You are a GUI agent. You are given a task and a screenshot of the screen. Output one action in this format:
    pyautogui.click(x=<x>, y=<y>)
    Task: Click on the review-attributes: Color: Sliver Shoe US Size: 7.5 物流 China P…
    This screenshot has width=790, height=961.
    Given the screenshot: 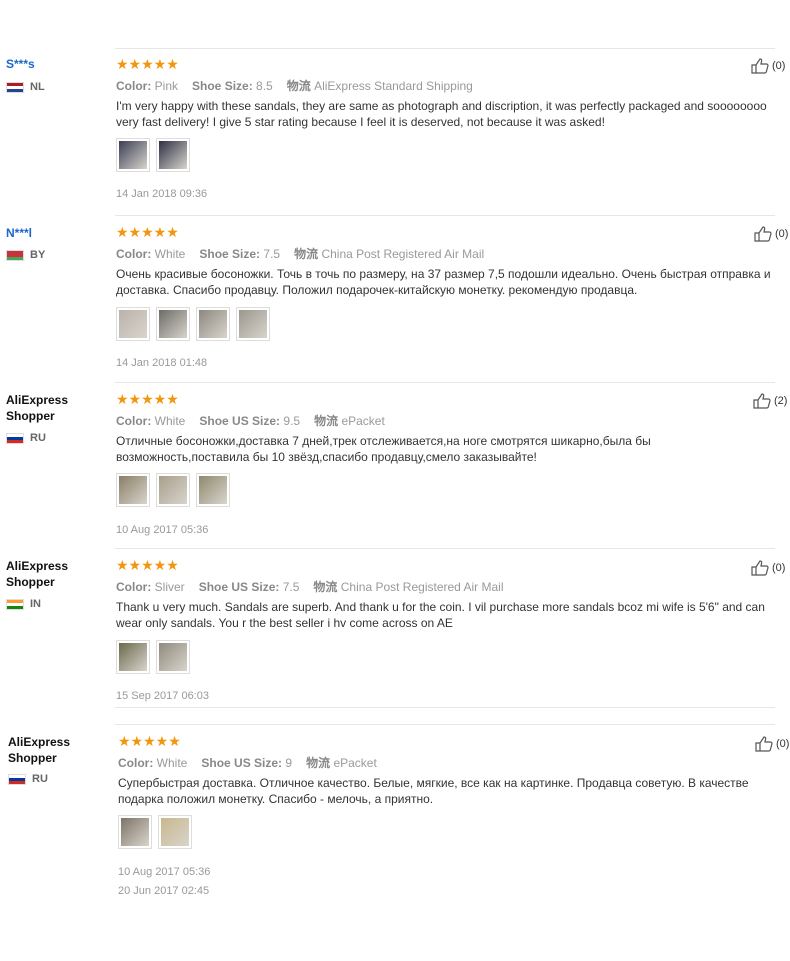 What is the action you would take?
    pyautogui.click(x=310, y=587)
    